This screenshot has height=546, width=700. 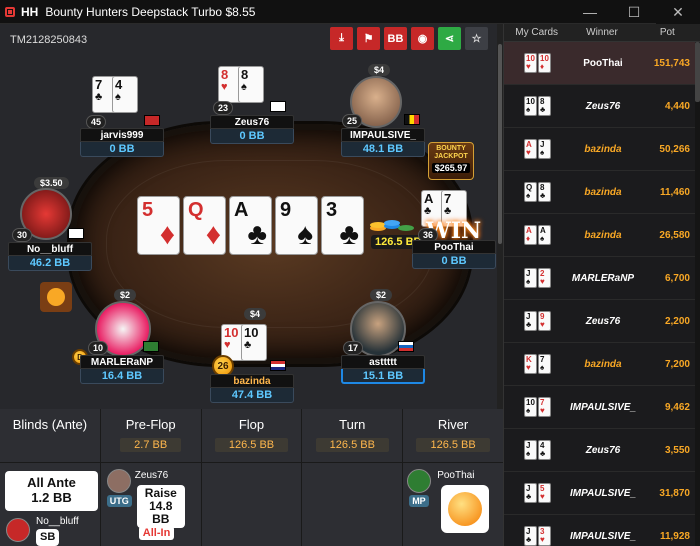 I want to click on mini-card: 8 ♣, so click(x=544, y=192).